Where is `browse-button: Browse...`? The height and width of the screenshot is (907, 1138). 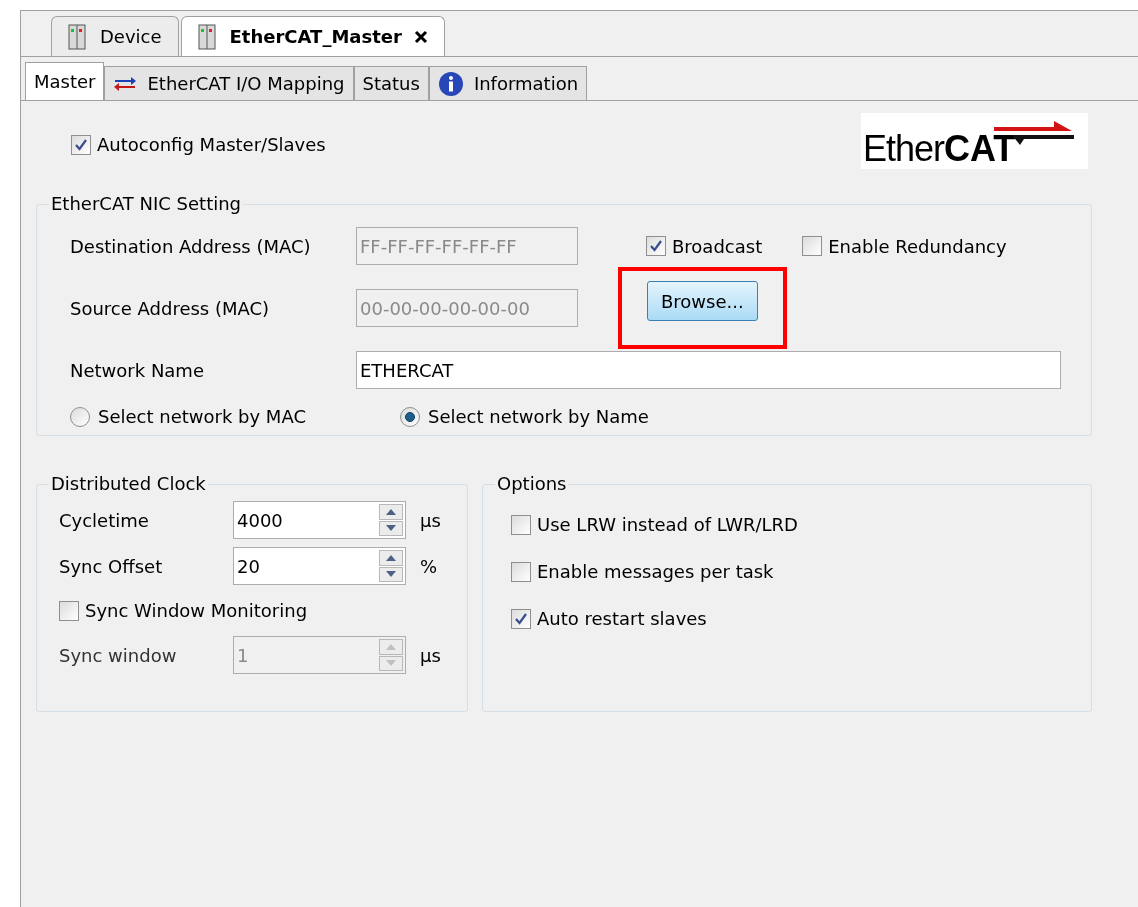
browse-button: Browse... is located at coordinates (702, 301).